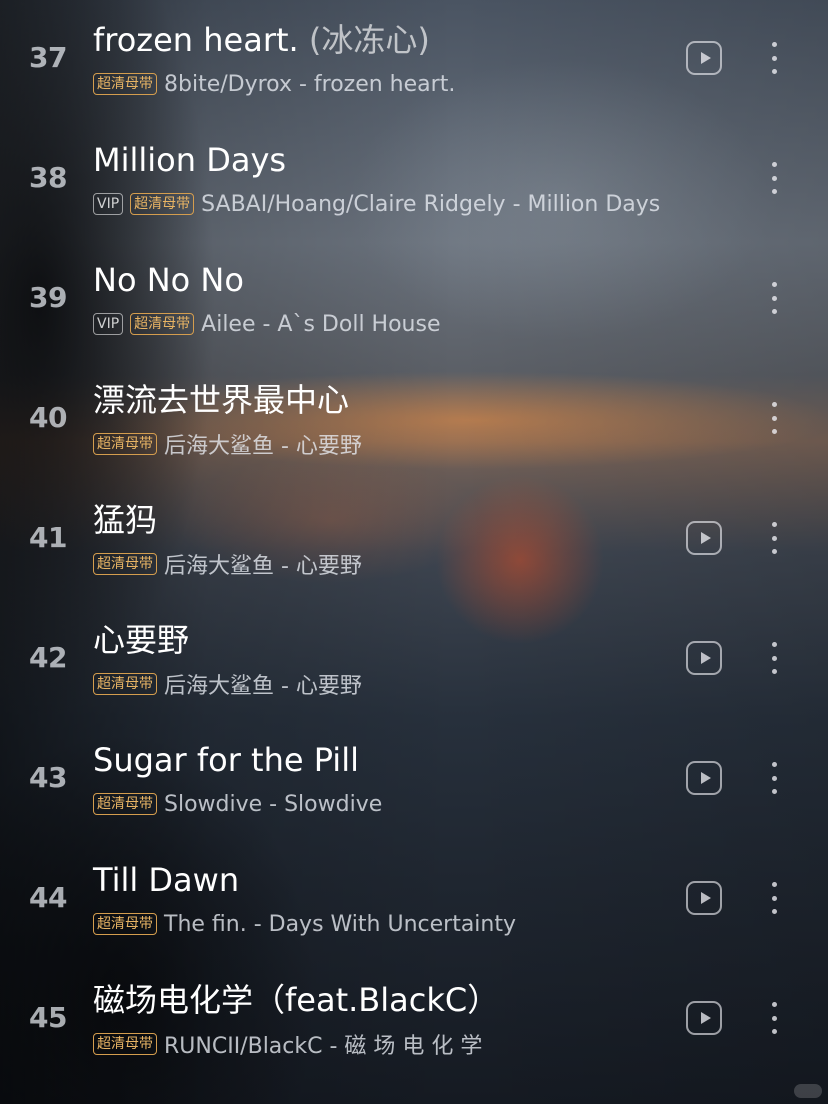 This screenshot has width=828, height=1104. What do you see at coordinates (48, 57) in the screenshot?
I see `track-number: 37` at bounding box center [48, 57].